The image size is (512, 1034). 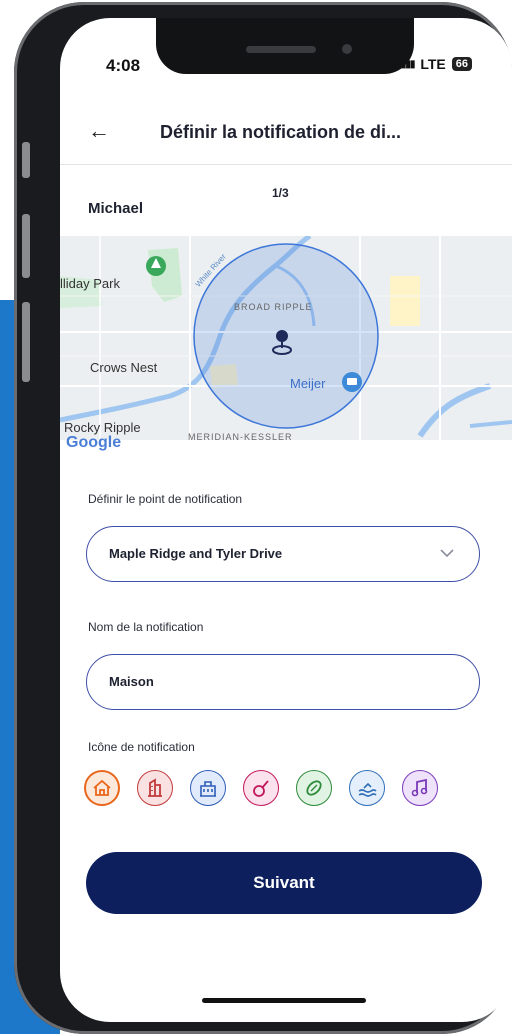 What do you see at coordinates (407, 64) in the screenshot?
I see `signal-icon: ▮▮▮` at bounding box center [407, 64].